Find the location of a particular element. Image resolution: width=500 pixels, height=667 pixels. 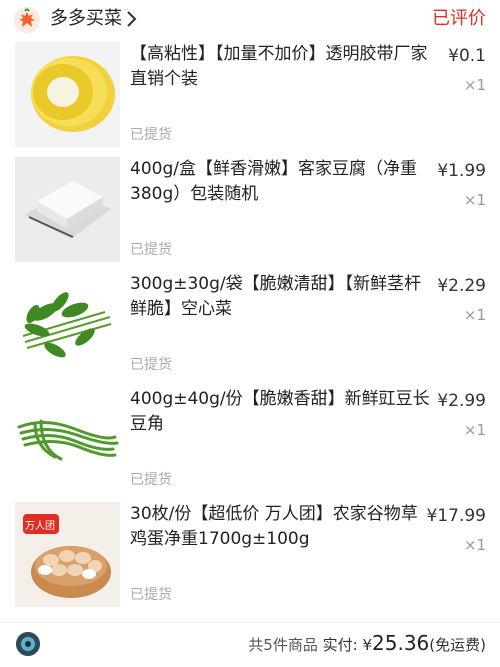

paid-label: 实付: is located at coordinates (340, 645).